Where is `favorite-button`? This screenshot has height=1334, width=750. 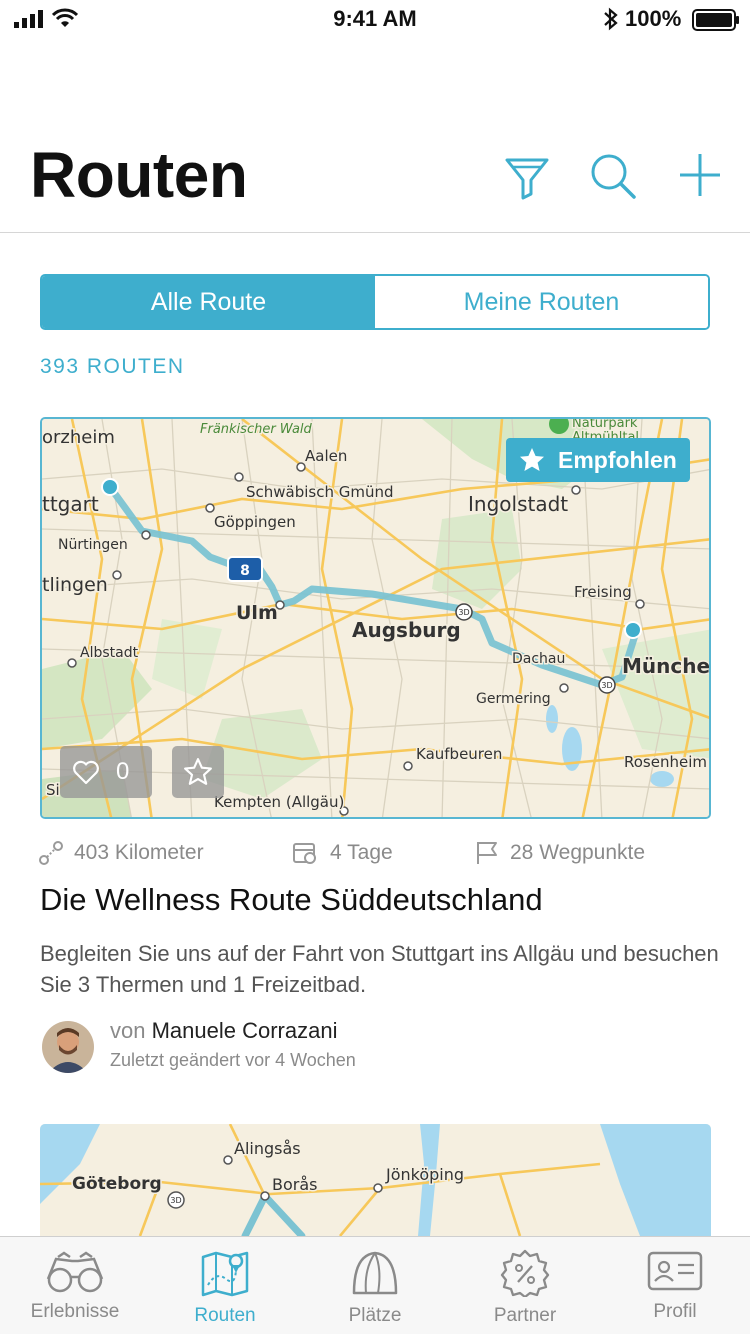
favorite-button is located at coordinates (198, 772).